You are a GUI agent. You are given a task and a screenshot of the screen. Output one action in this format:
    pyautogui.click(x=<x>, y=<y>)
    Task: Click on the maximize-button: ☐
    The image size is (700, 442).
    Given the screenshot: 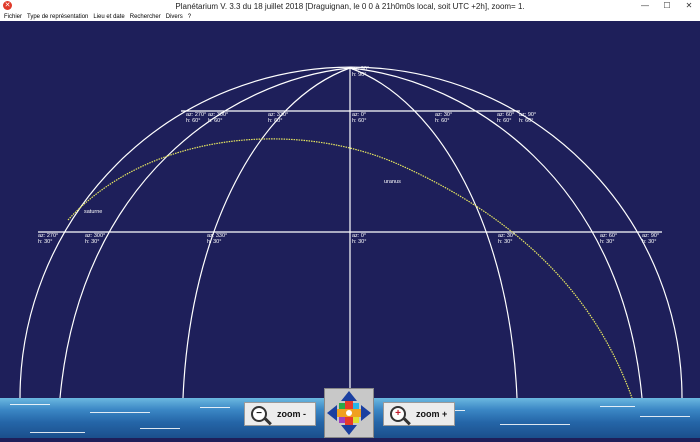 What is the action you would take?
    pyautogui.click(x=667, y=6)
    